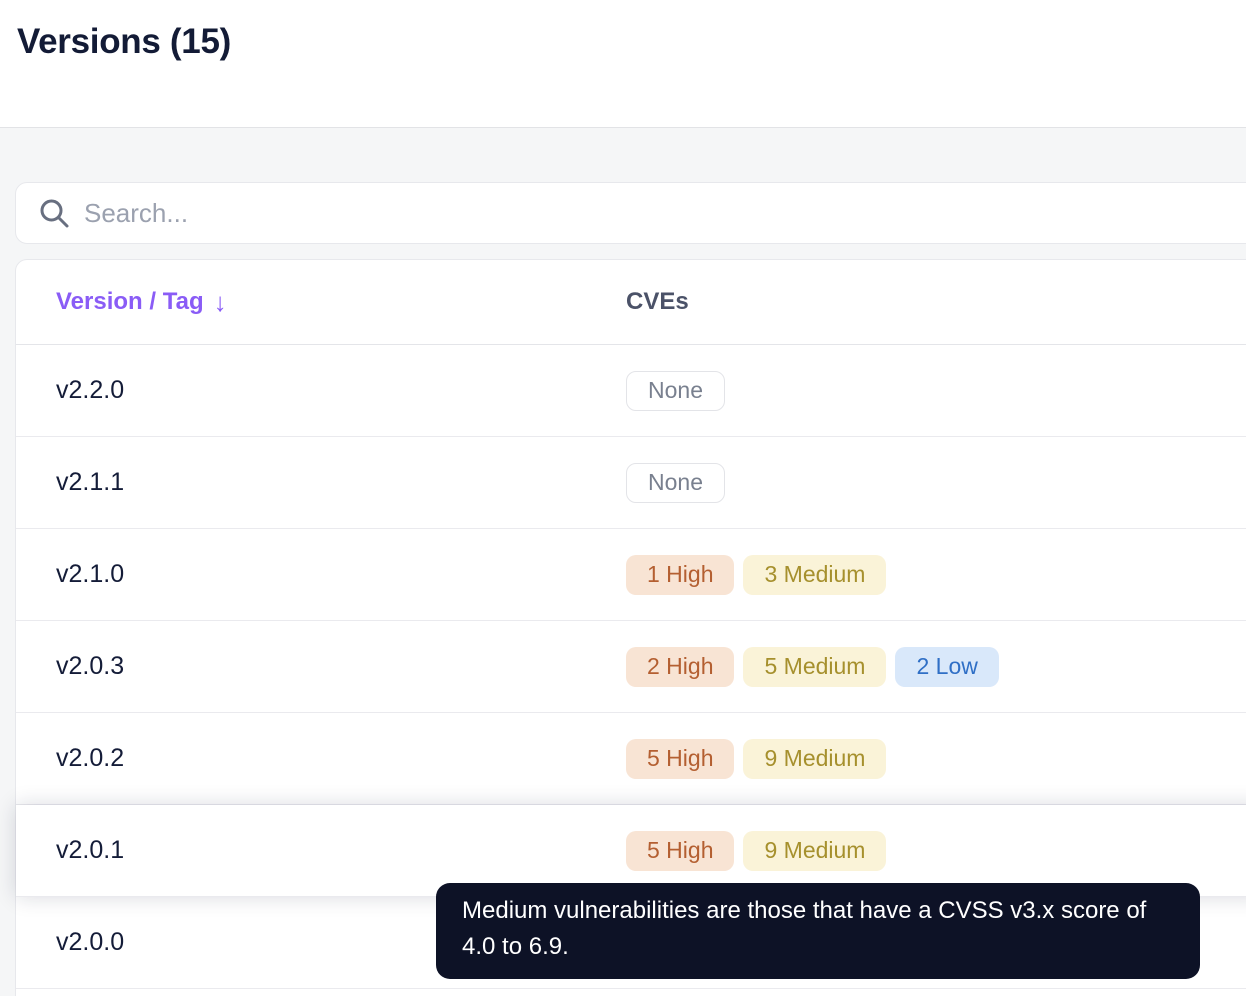  Describe the element at coordinates (936, 574) in the screenshot. I see `cves-cell: 1 High 3 Medium` at that location.